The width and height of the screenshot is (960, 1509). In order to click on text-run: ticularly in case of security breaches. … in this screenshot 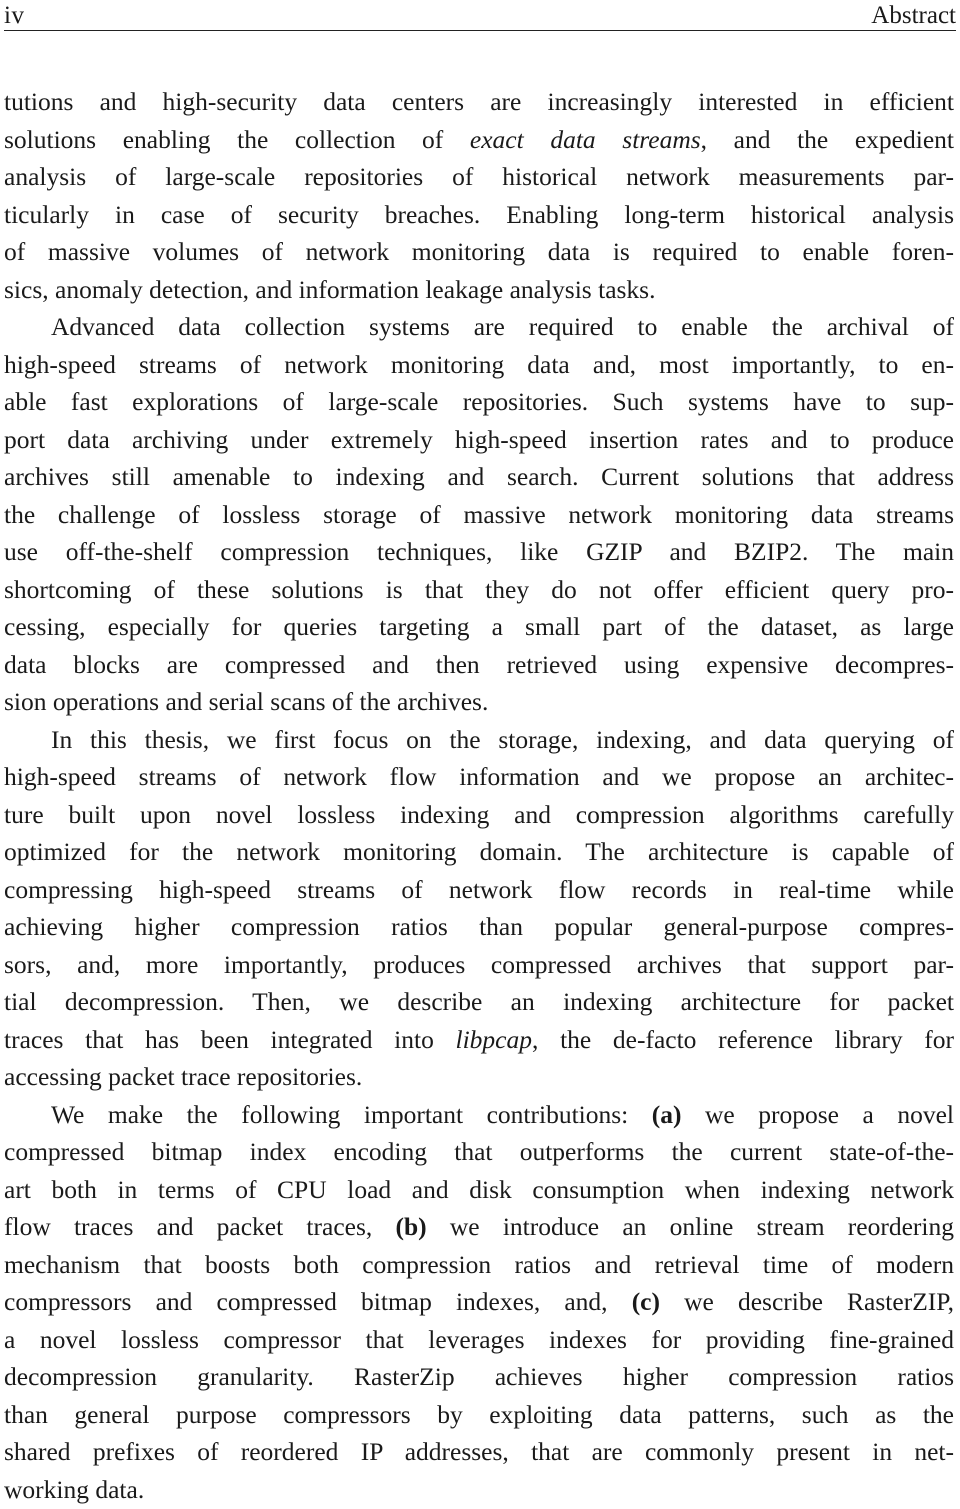, I will do `click(479, 214)`.